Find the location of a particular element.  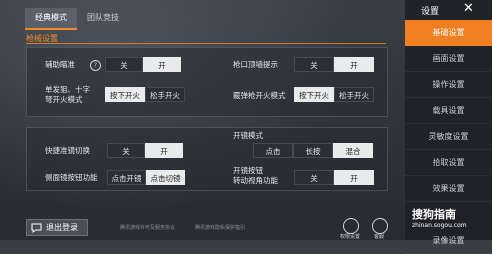

scope-view-off: 关 is located at coordinates (314, 177).